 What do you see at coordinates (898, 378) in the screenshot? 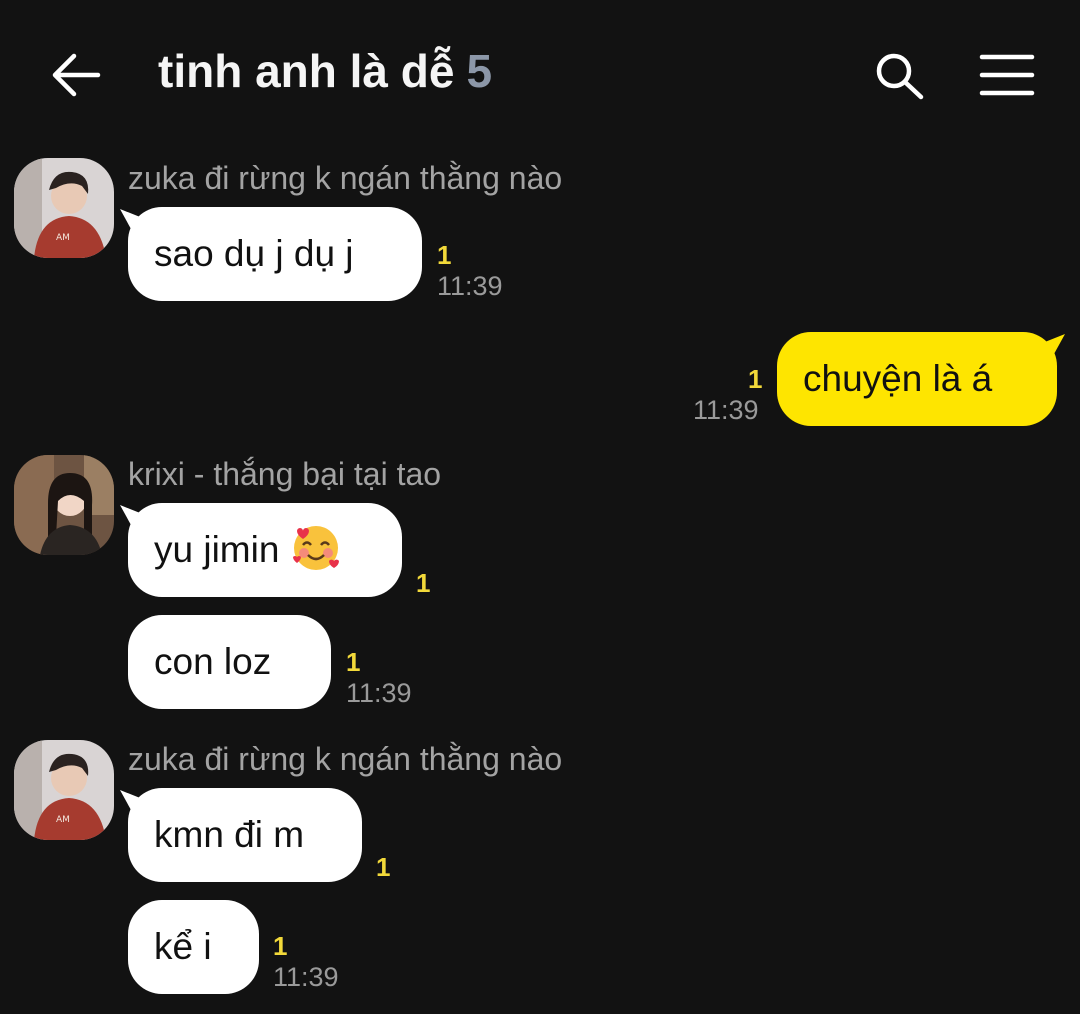
I see `message-text: chuyện là á` at bounding box center [898, 378].